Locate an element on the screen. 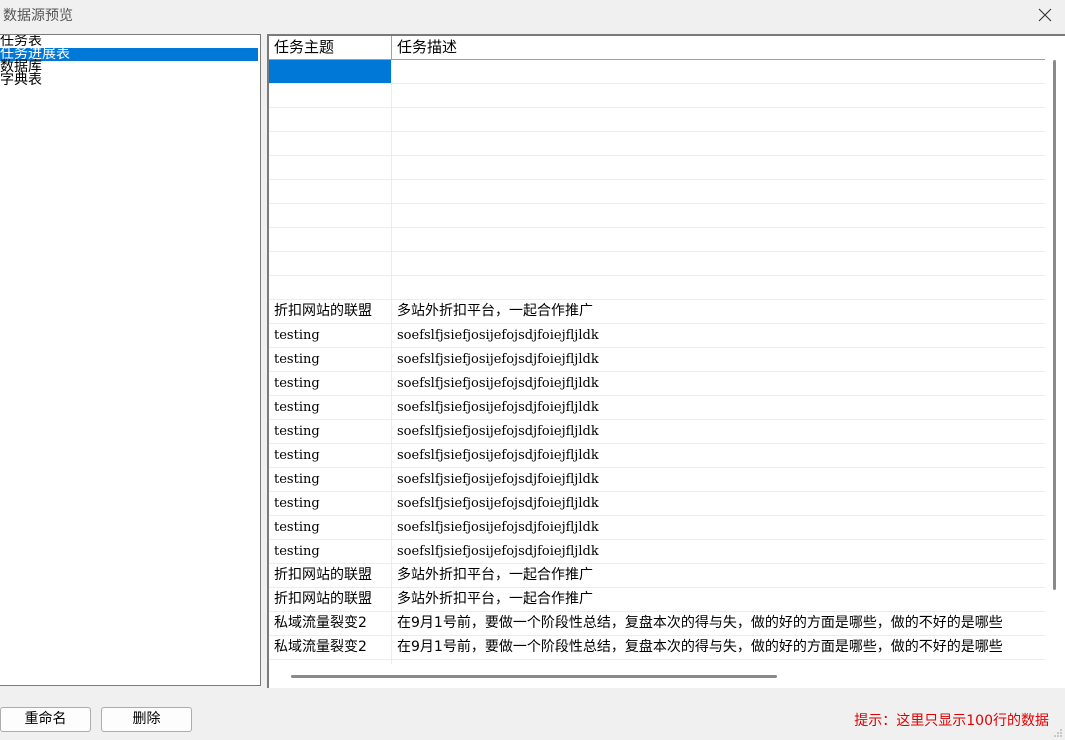 This screenshot has height=740, width=1065. column-header-topic: 任务主题 is located at coordinates (330, 47).